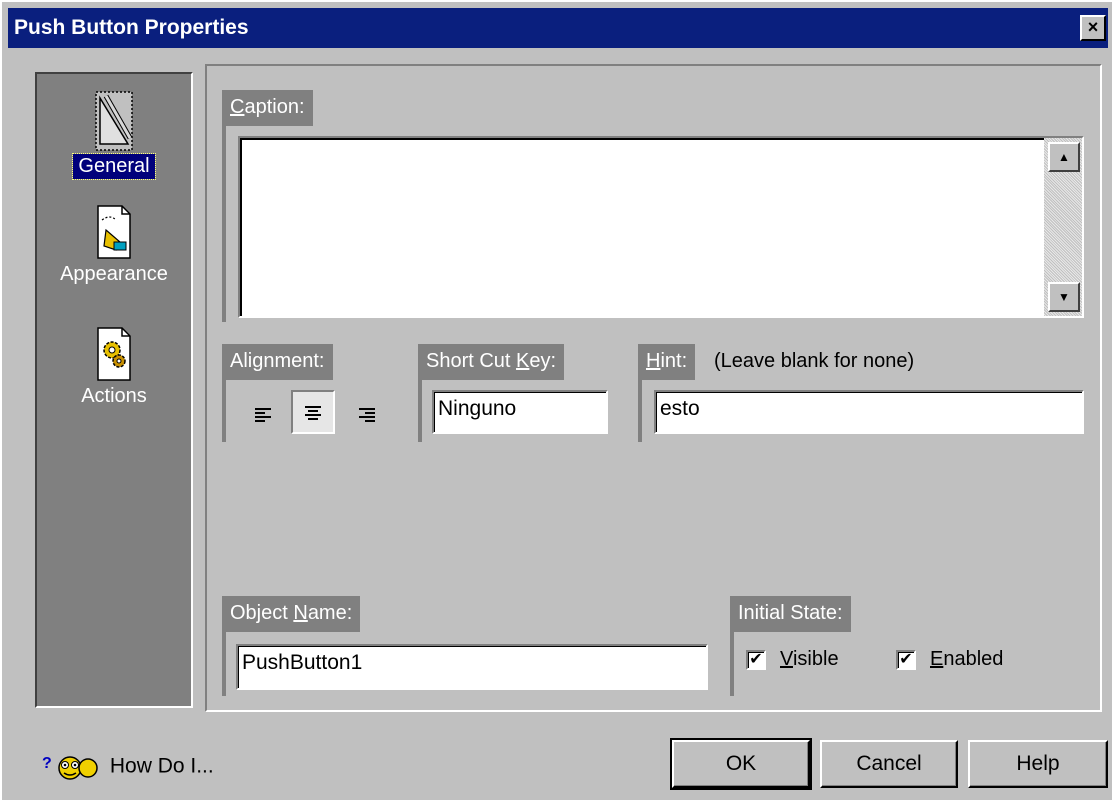 The height and width of the screenshot is (800, 1112). What do you see at coordinates (131, 27) in the screenshot?
I see `dialog-title: Push Button Properties` at bounding box center [131, 27].